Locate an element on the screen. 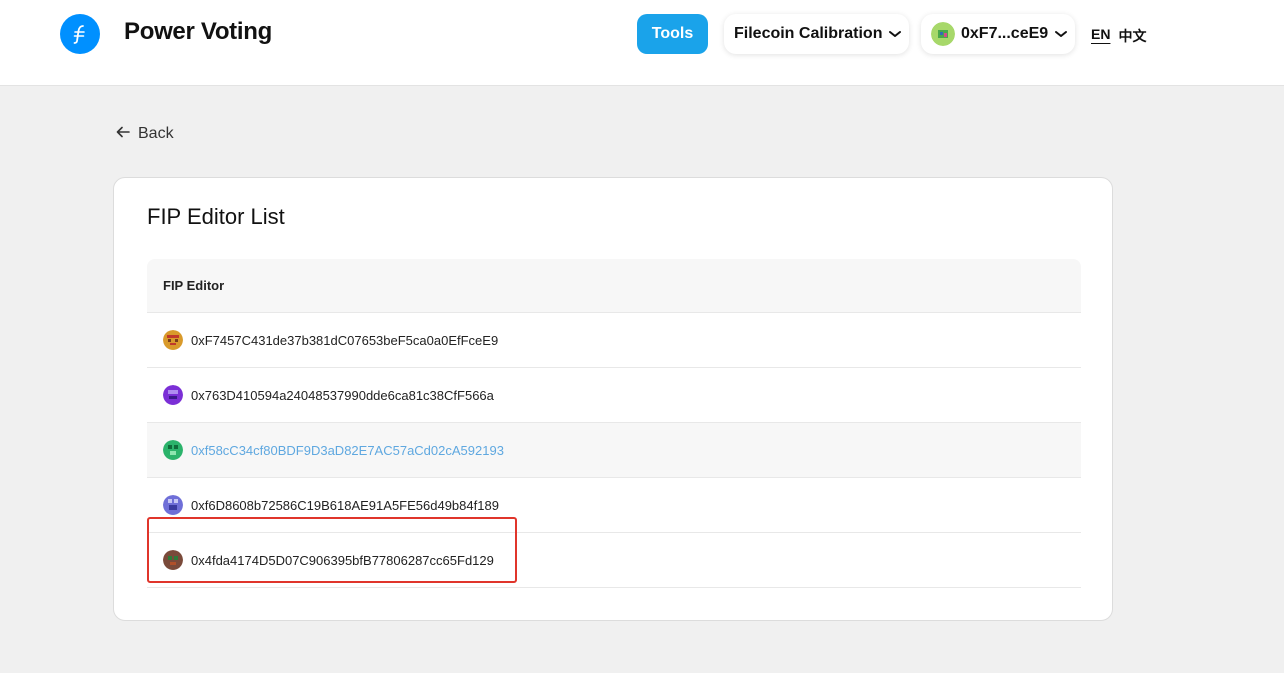 The image size is (1284, 673). column-header-fip-editor: FIP Editor is located at coordinates (194, 285).